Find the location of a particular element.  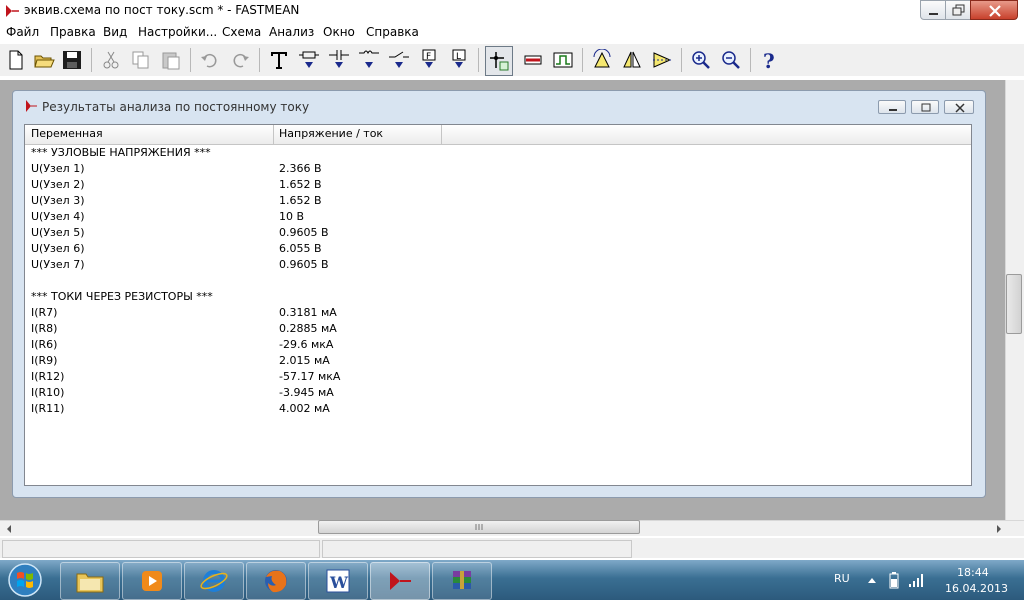

svg-text: L is located at coordinates (458, 57).